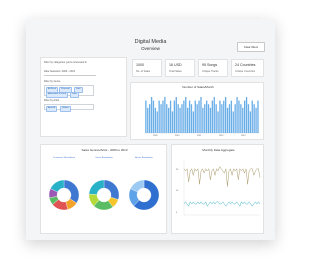 The image size is (320, 263). Describe the element at coordinates (175, 65) in the screenshot. I see `kpi-value: 16 USD` at that location.